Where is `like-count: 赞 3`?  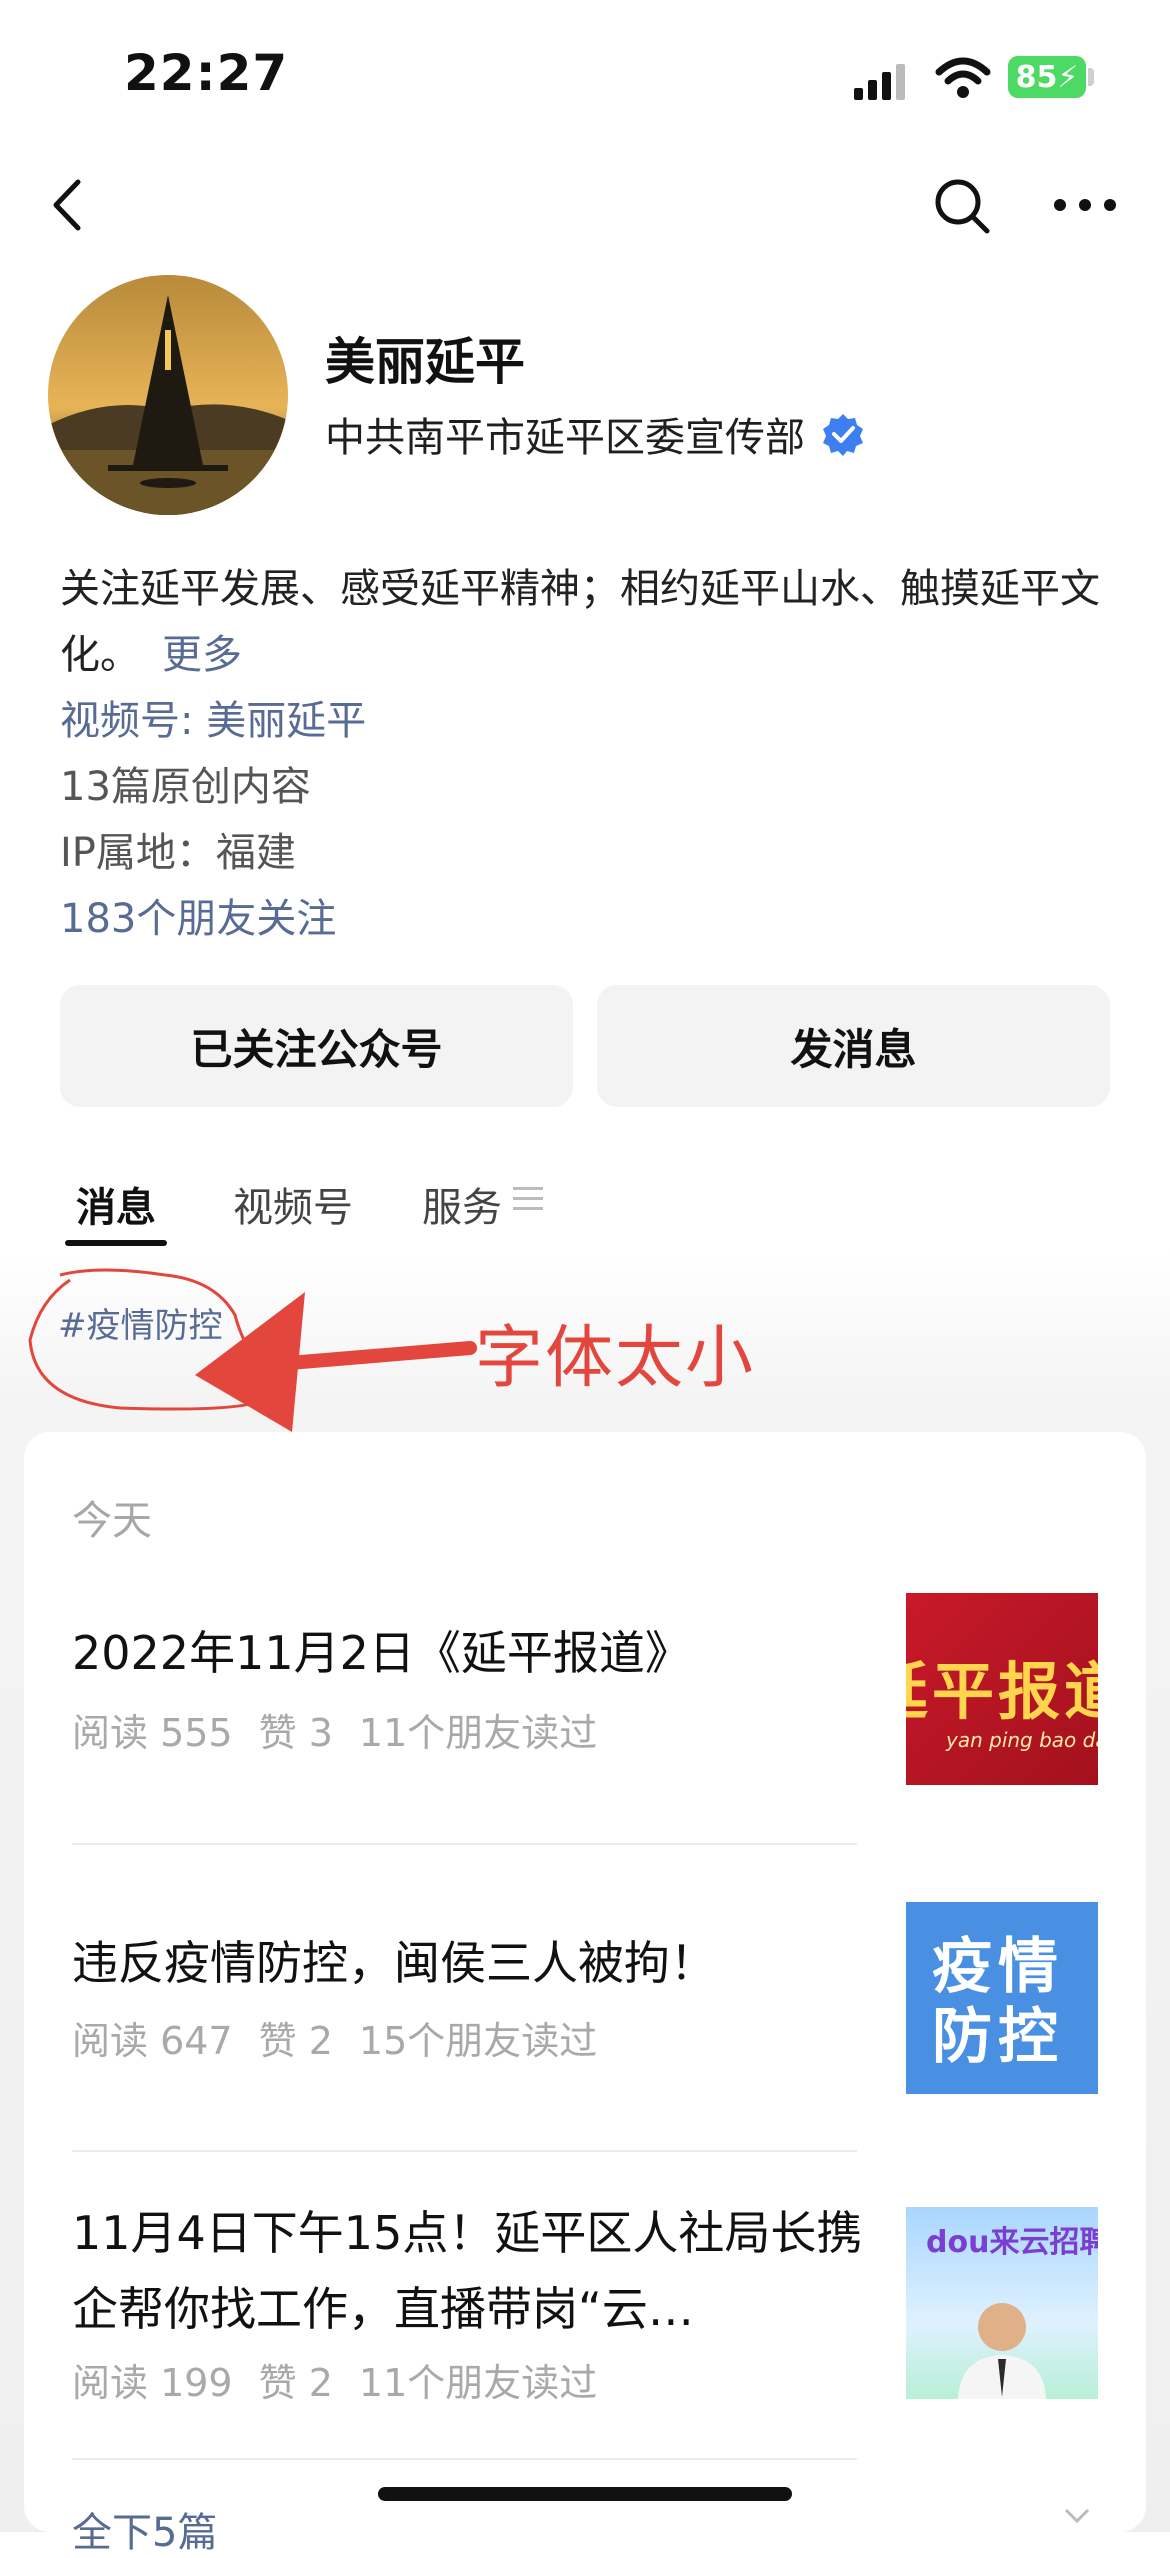
like-count: 赞 3 is located at coordinates (295, 1733).